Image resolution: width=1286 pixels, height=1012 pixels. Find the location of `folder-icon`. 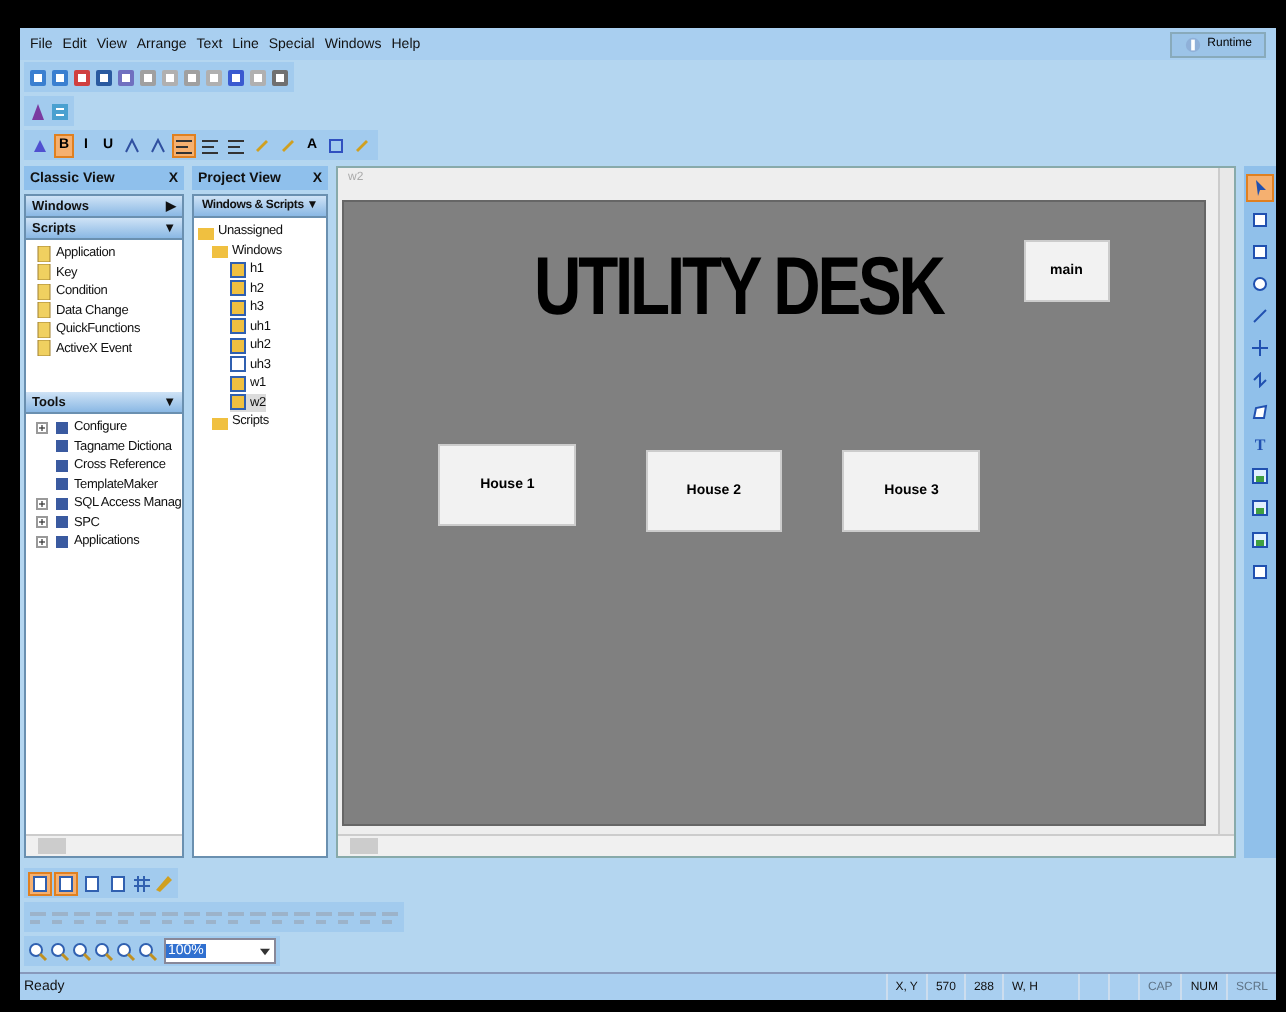

folder-icon is located at coordinates (220, 421).